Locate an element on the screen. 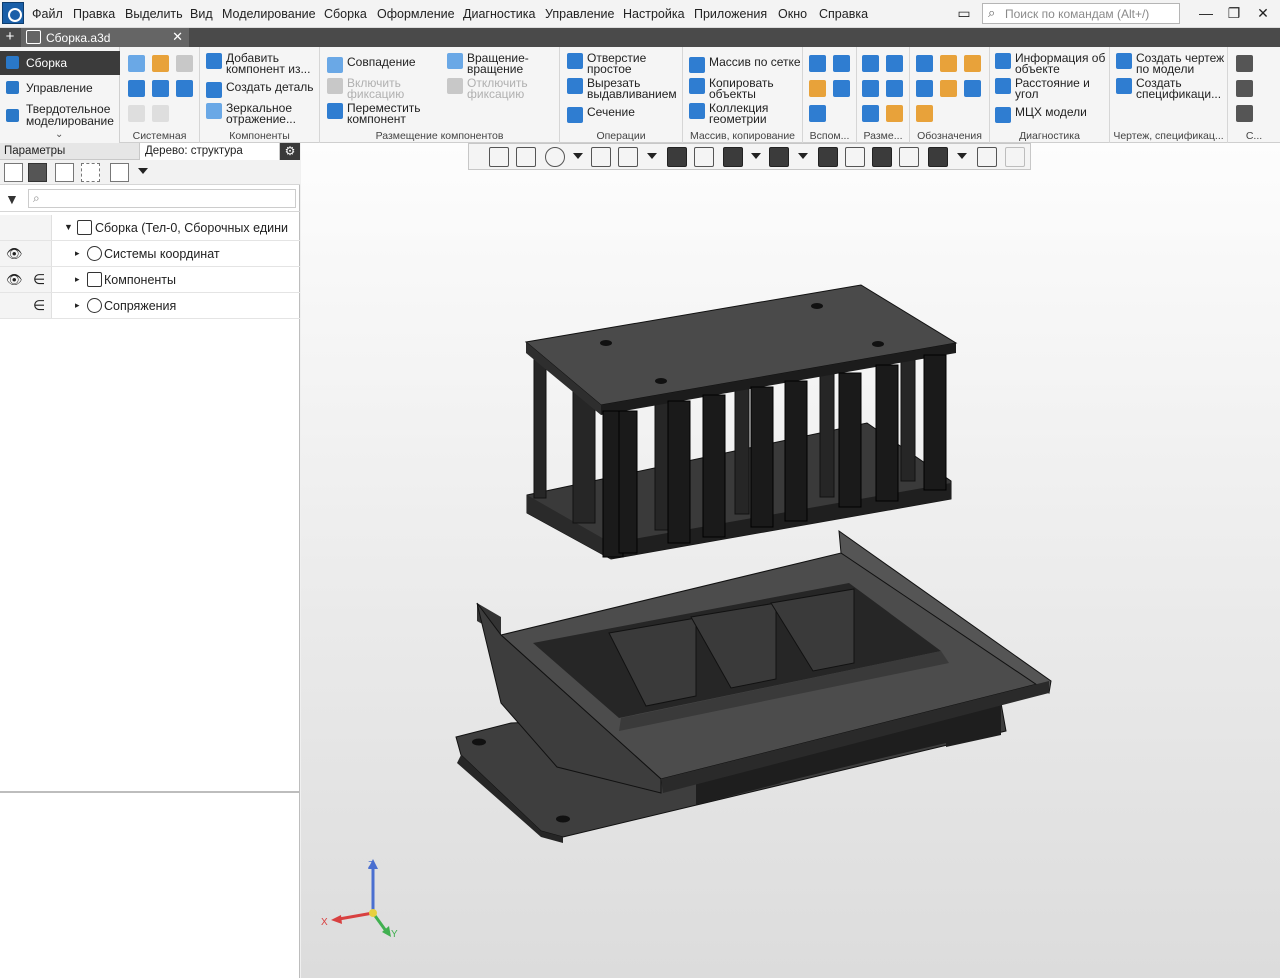  undo-icon is located at coordinates (136, 113).